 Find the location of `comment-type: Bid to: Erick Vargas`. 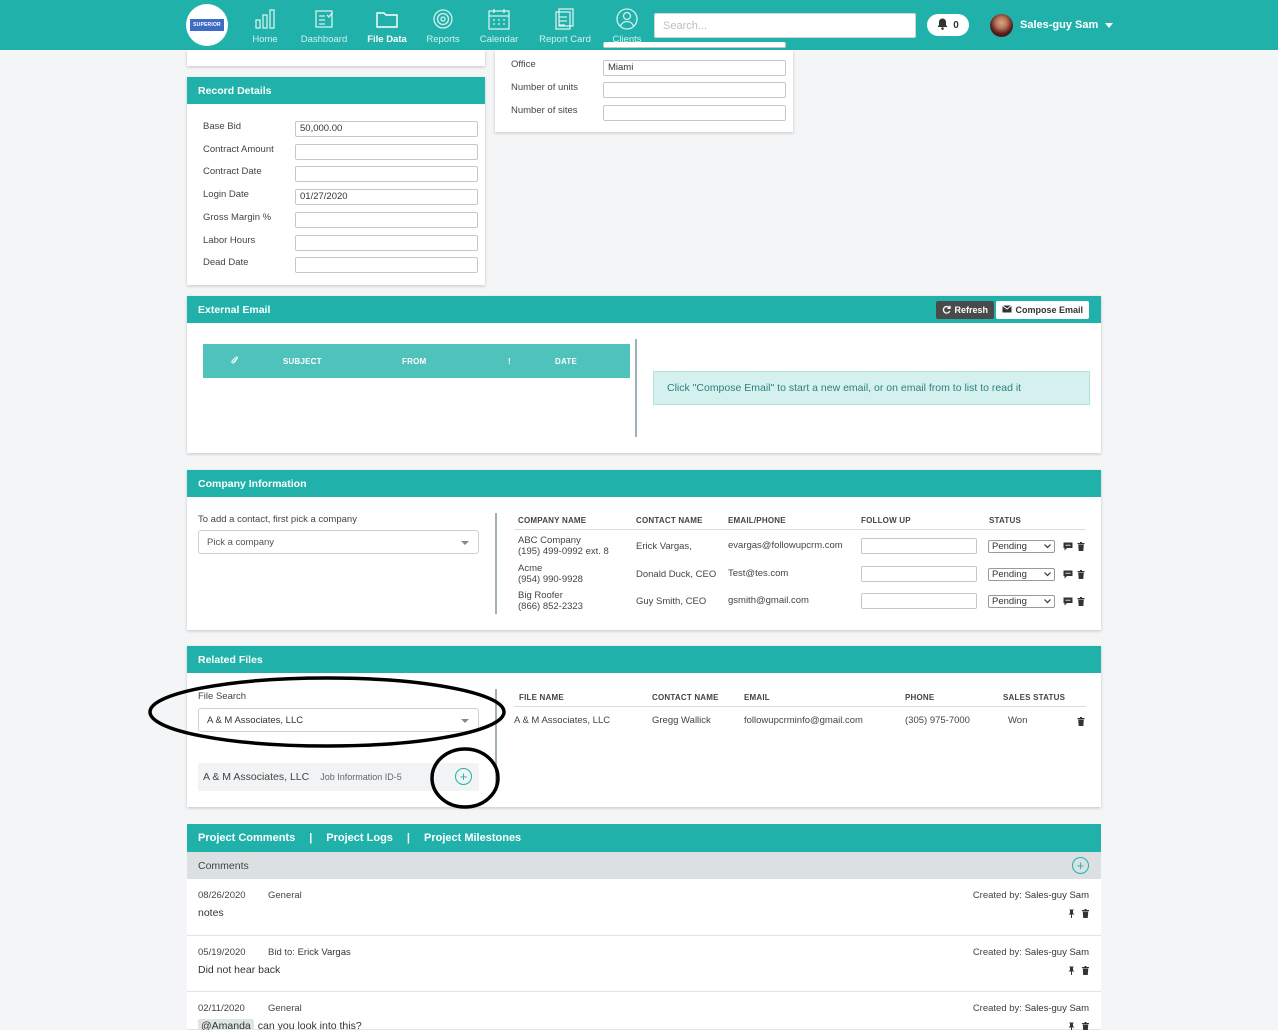

comment-type: Bid to: Erick Vargas is located at coordinates (309, 952).